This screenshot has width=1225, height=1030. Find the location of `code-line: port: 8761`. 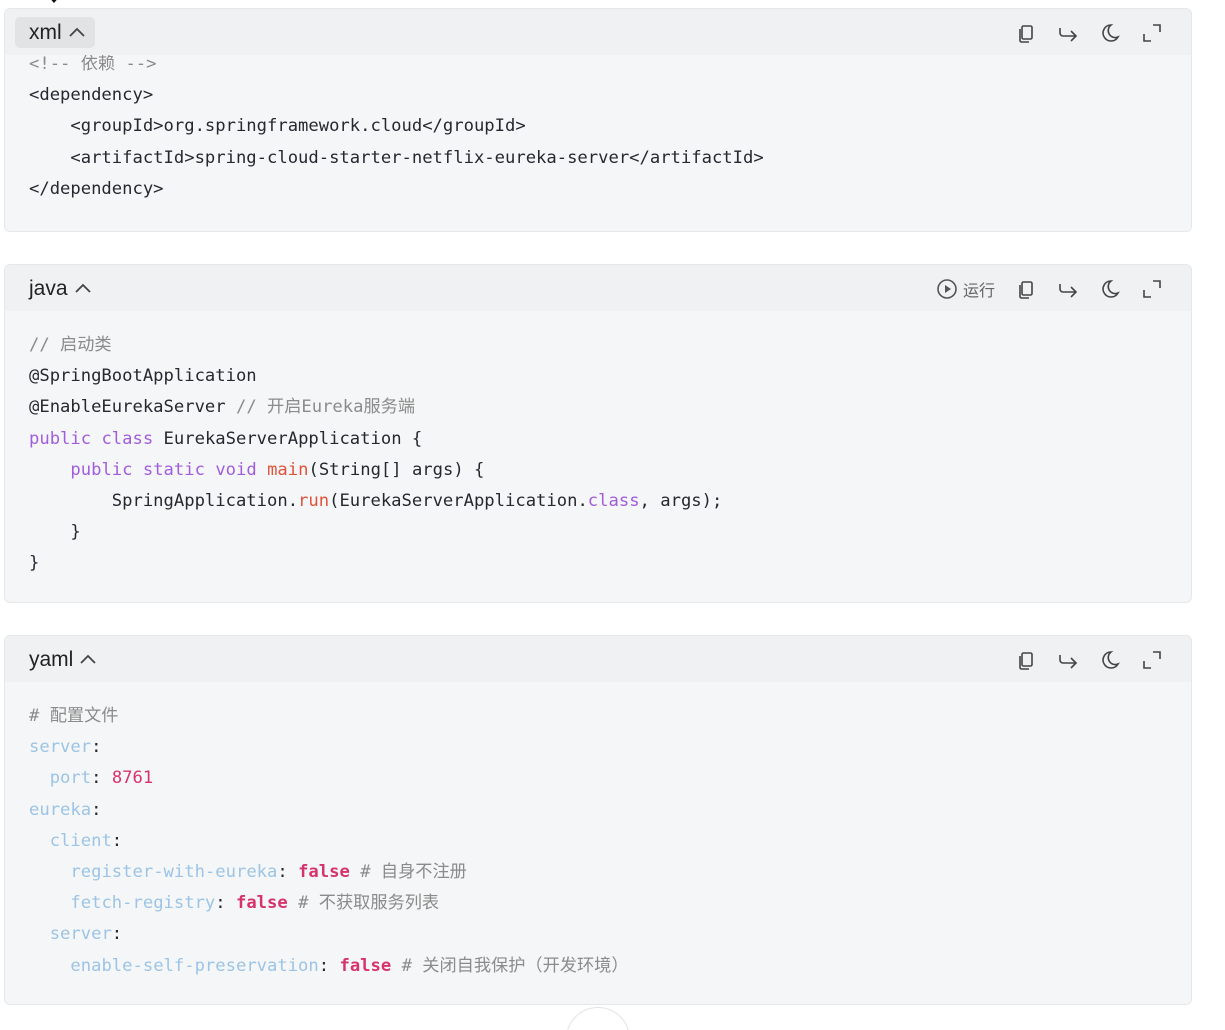

code-line: port: 8761 is located at coordinates (91, 778).